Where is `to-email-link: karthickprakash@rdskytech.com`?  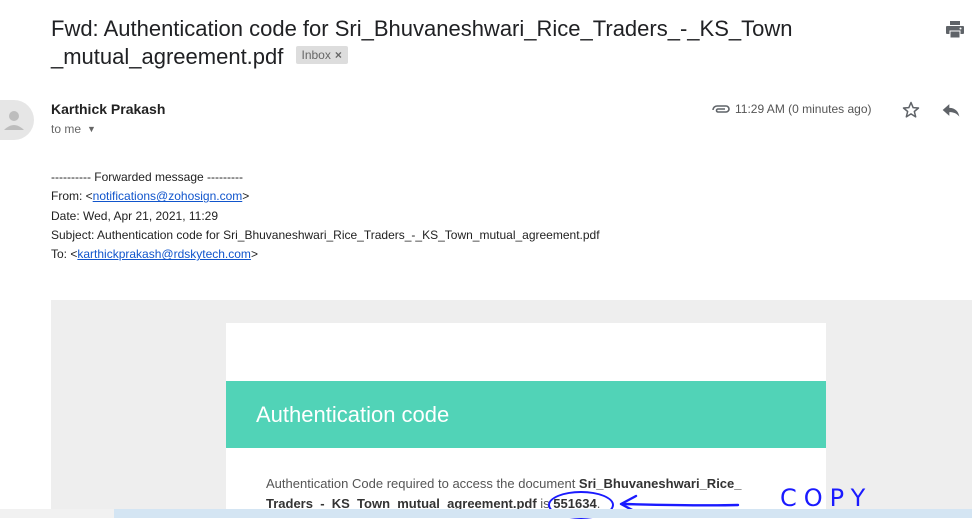
to-email-link: karthickprakash@rdskytech.com is located at coordinates (164, 254).